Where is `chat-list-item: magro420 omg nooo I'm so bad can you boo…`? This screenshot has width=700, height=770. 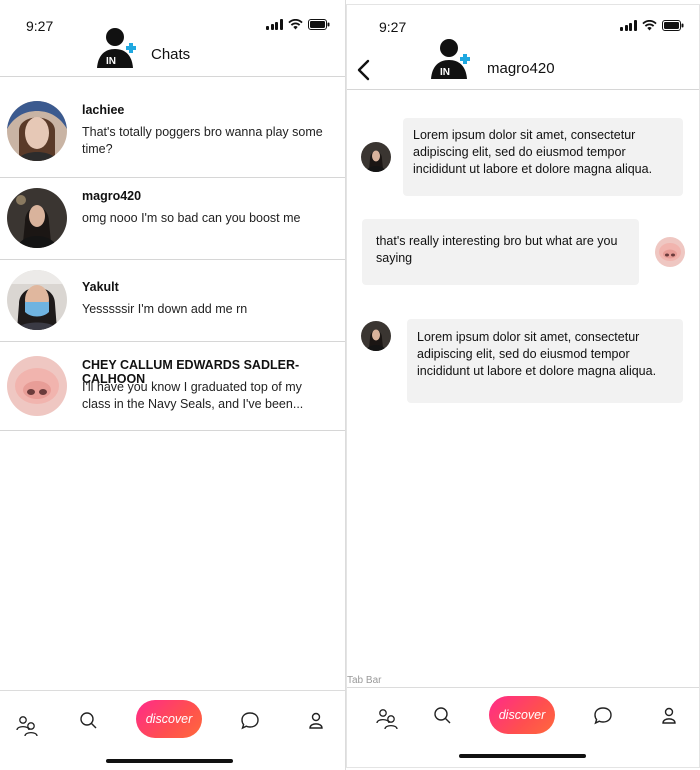
chat-list-item: magro420 omg nooo I'm so bad can you boo… is located at coordinates (172, 219).